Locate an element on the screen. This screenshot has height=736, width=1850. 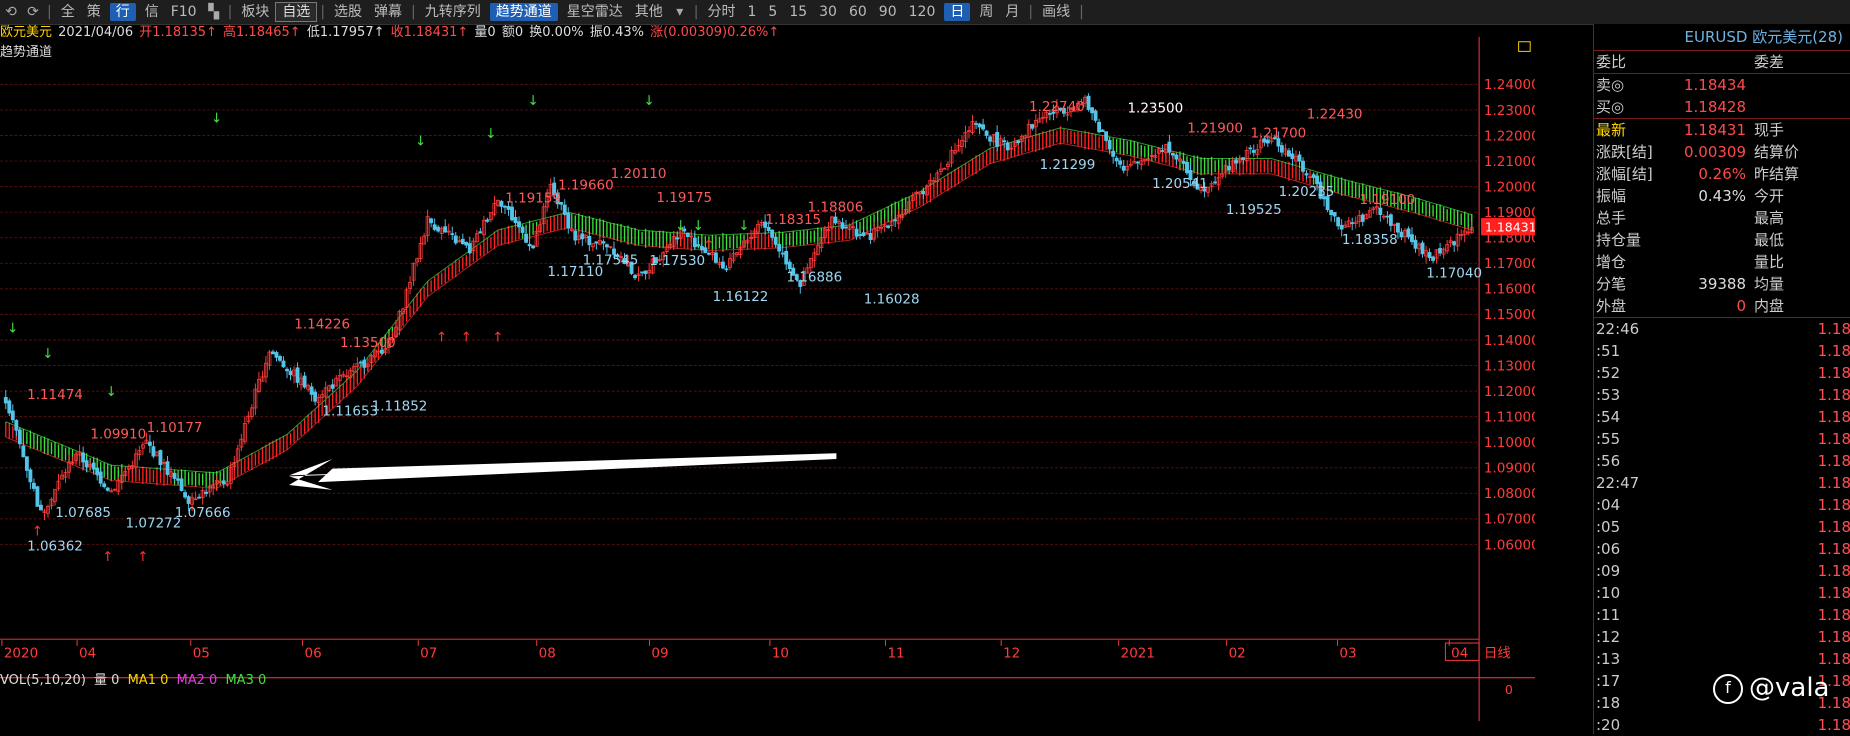
tb-5m: 5 is located at coordinates (772, 12).